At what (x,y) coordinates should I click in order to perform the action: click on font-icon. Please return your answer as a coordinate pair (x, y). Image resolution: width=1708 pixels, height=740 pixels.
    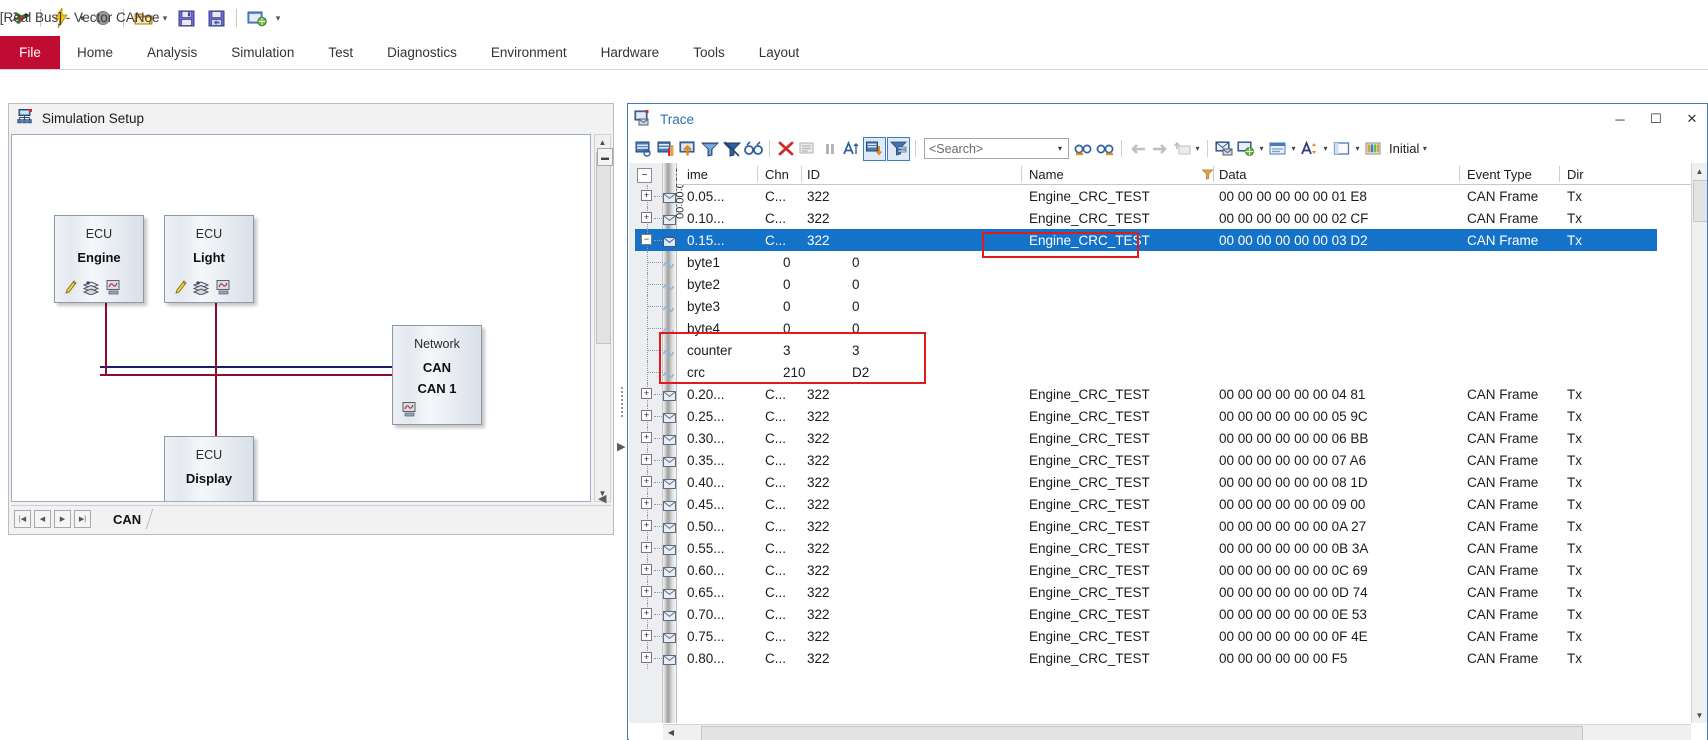
    Looking at the image, I should click on (1309, 149).